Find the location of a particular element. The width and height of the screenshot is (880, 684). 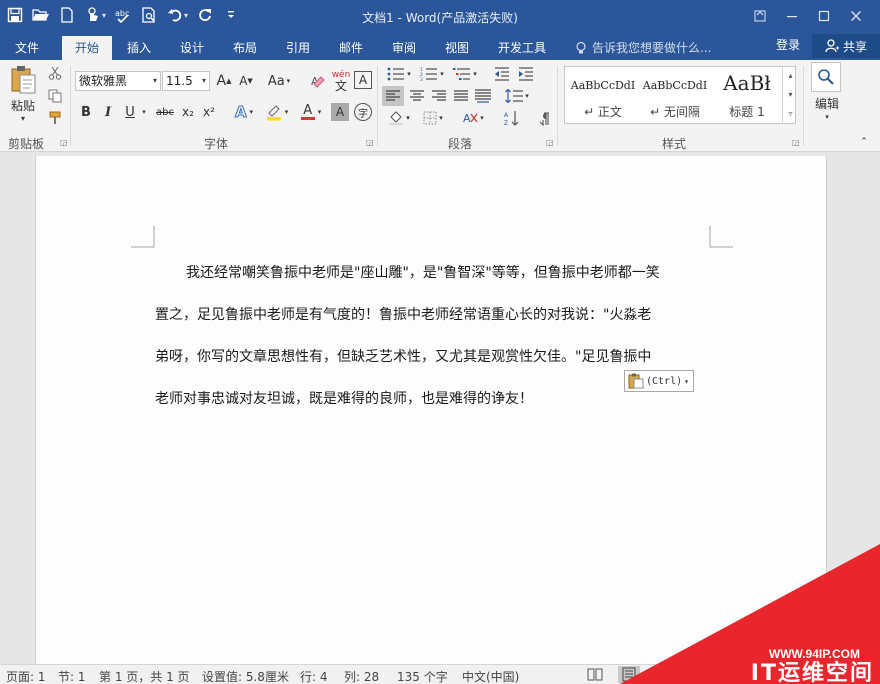

collapse-ribbon-icon: ⌃ is located at coordinates (864, 142).